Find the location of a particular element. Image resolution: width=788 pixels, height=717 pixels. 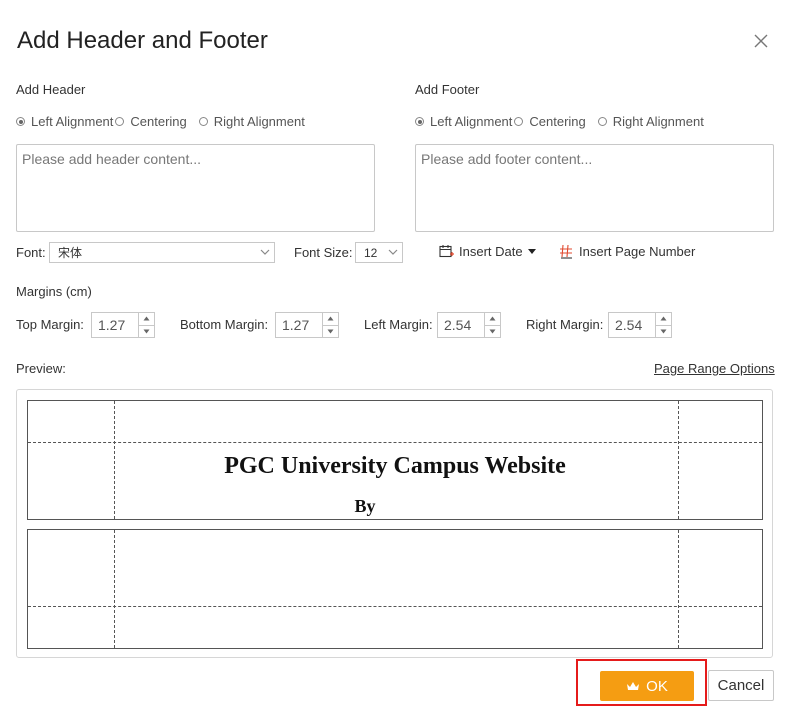

insert-date-button: Insert Date is located at coordinates (488, 251).